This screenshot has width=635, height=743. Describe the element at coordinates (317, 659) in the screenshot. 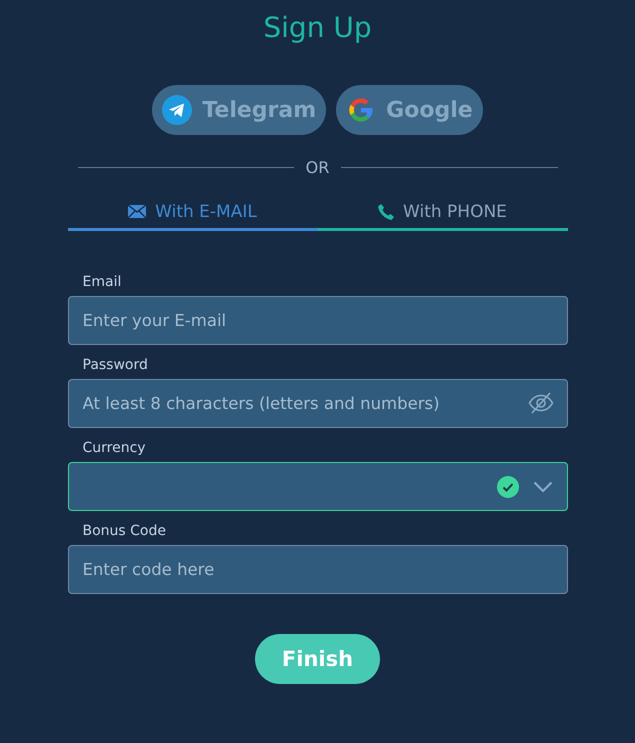

I see `finish-button: Finish` at that location.